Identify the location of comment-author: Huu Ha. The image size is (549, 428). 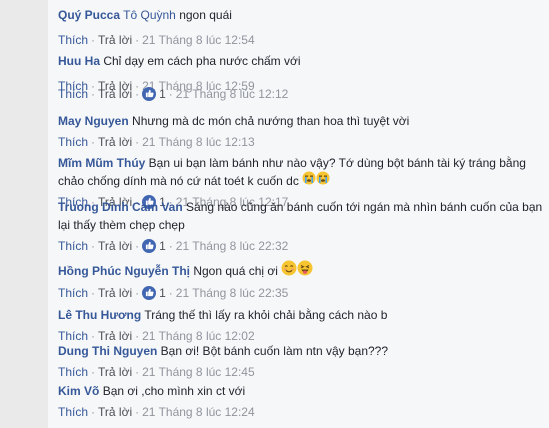
(79, 61).